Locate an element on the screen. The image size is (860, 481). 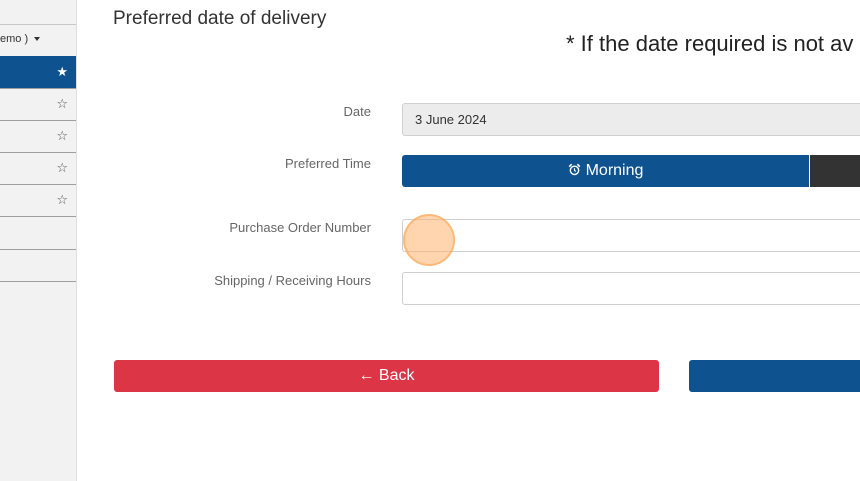
date-notice: * If the date required is not av is located at coordinates (710, 43).